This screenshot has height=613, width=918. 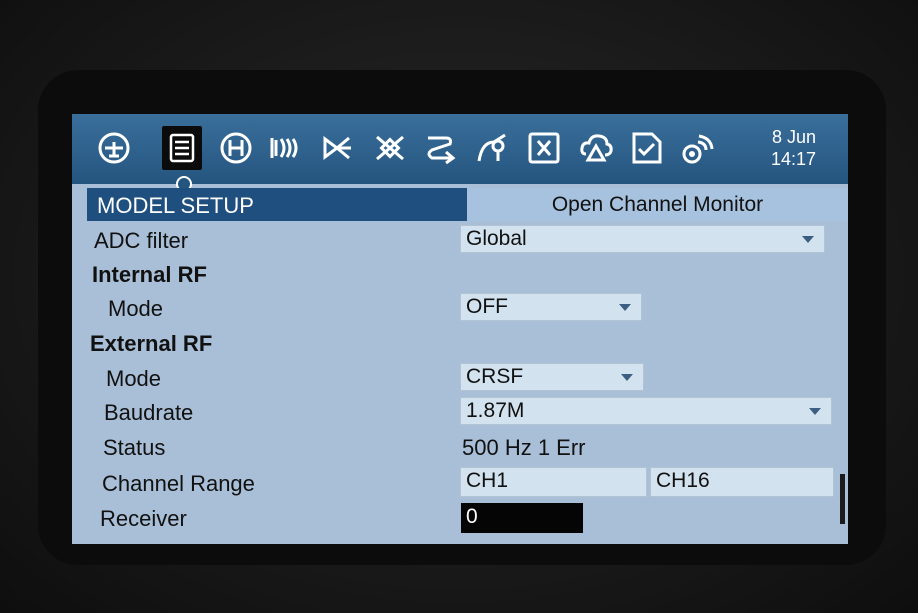 What do you see at coordinates (495, 410) in the screenshot?
I see `baudrate-value: 1.87M` at bounding box center [495, 410].